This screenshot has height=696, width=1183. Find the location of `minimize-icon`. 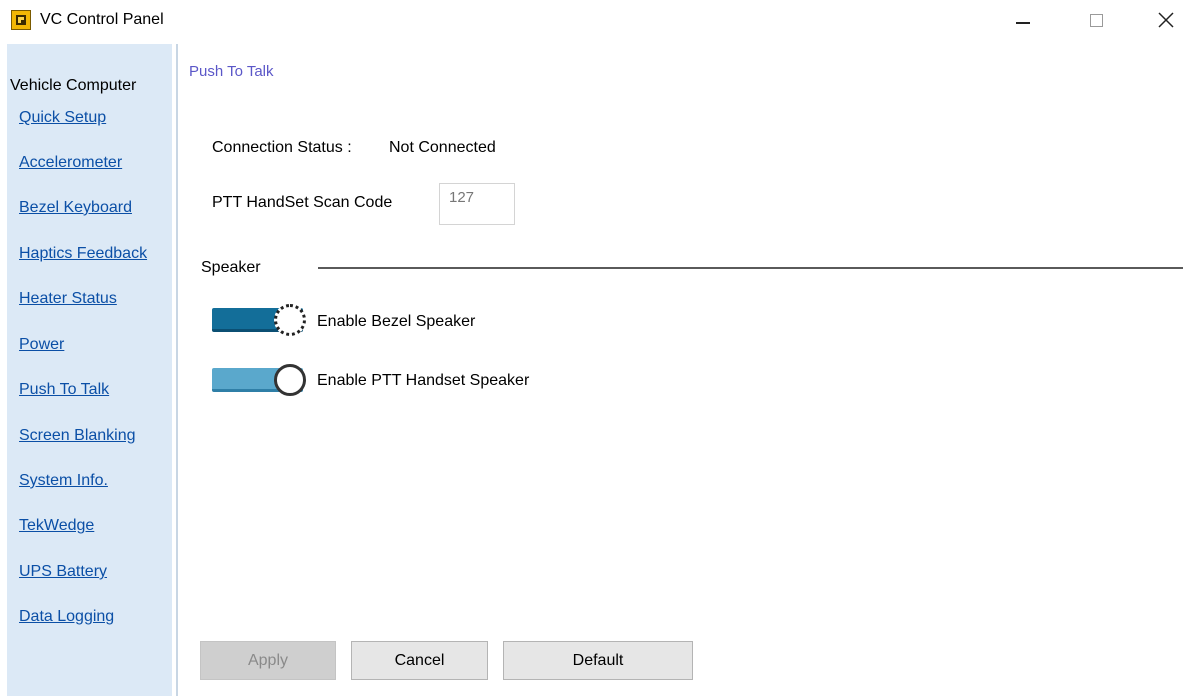

minimize-icon is located at coordinates (1023, 23).